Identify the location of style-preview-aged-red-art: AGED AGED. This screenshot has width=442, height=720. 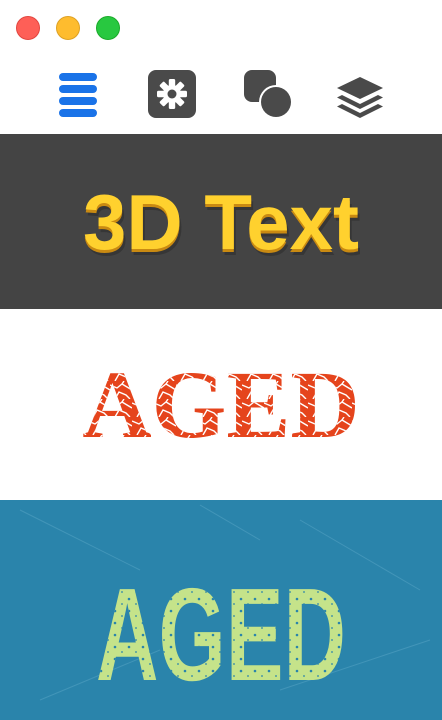
(220, 404).